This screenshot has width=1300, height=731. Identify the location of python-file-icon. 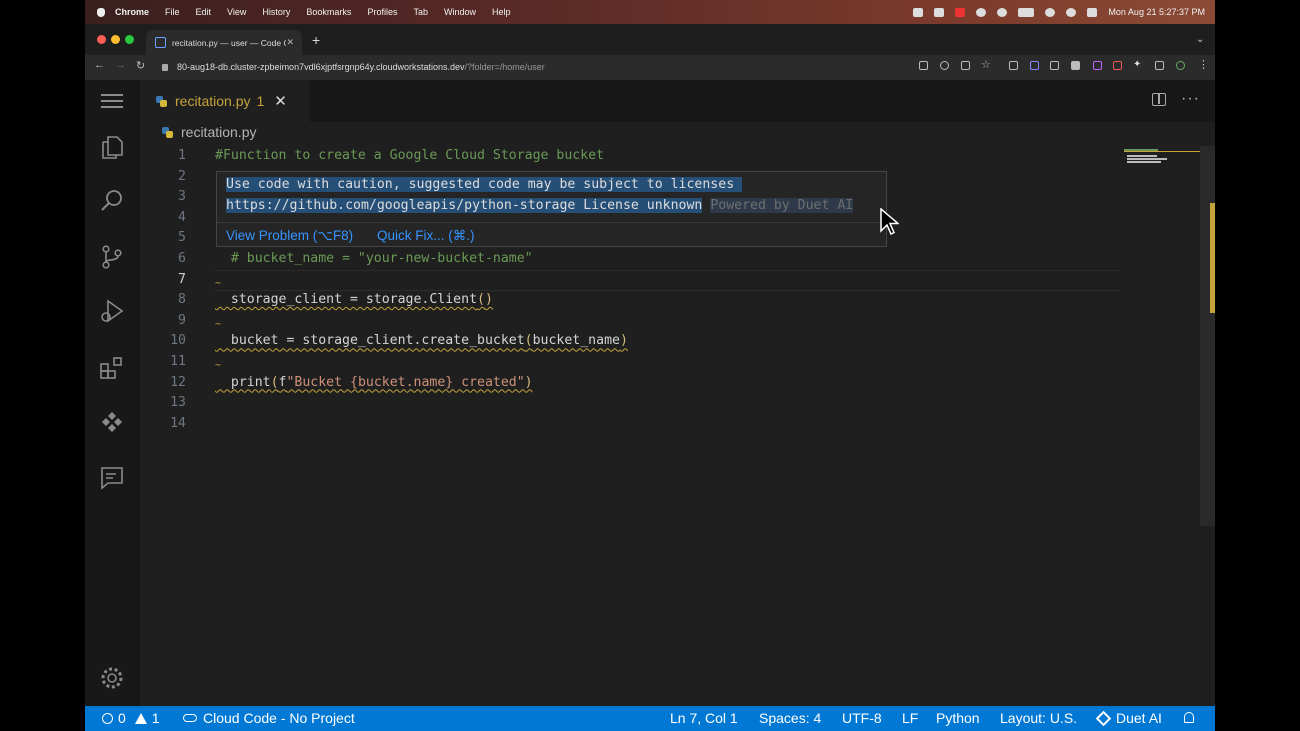
(167, 132).